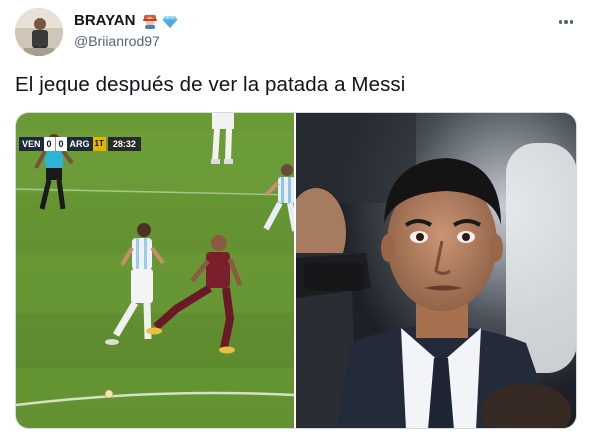 The height and width of the screenshot is (440, 598). Describe the element at coordinates (31, 144) in the screenshot. I see `scoreboard-home-team: VEN` at that location.